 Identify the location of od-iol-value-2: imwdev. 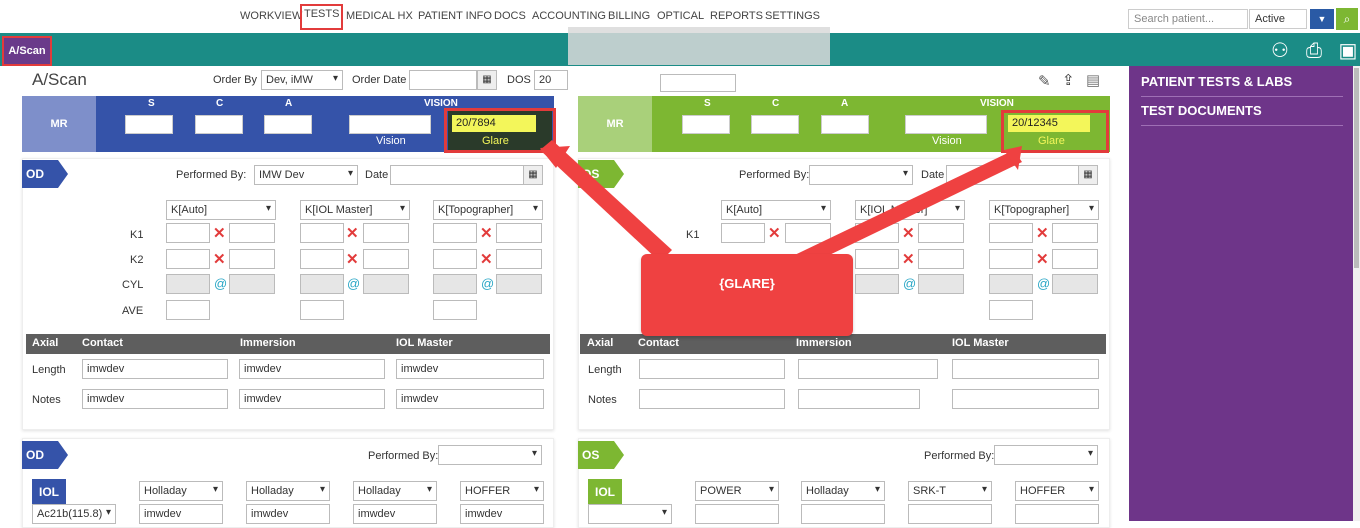
(288, 514).